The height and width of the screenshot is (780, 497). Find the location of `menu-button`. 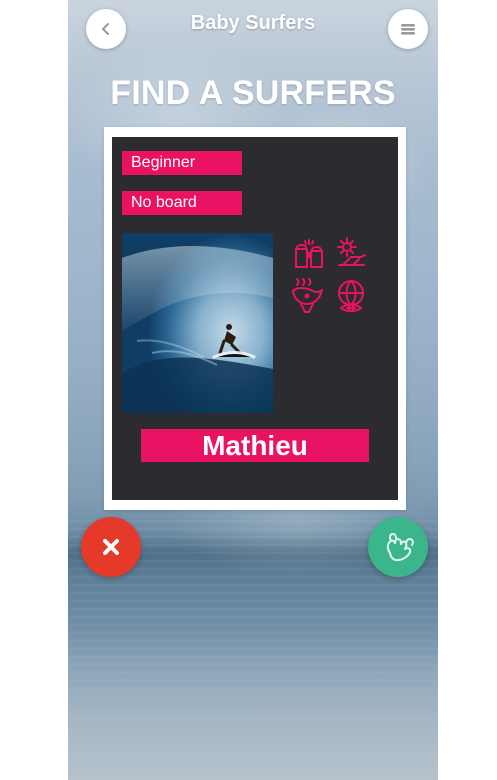

menu-button is located at coordinates (408, 29).